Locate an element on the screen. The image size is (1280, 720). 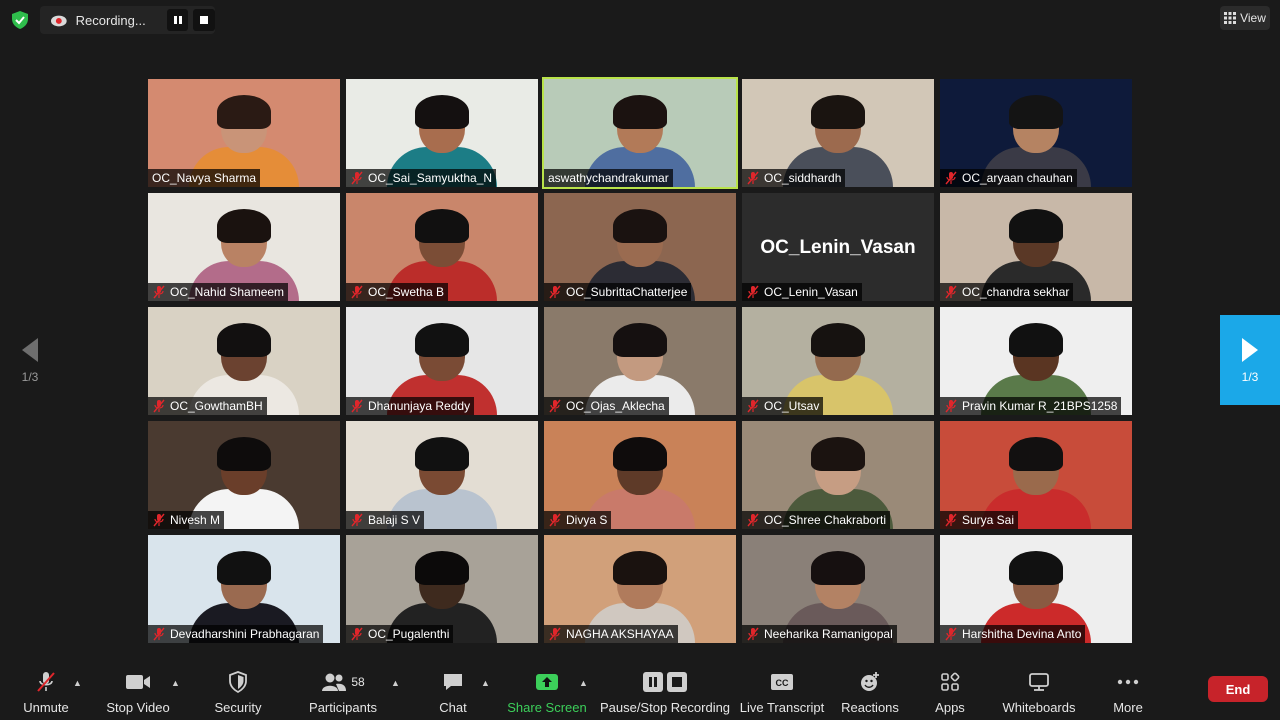
apps-icon is located at coordinates (950, 681).